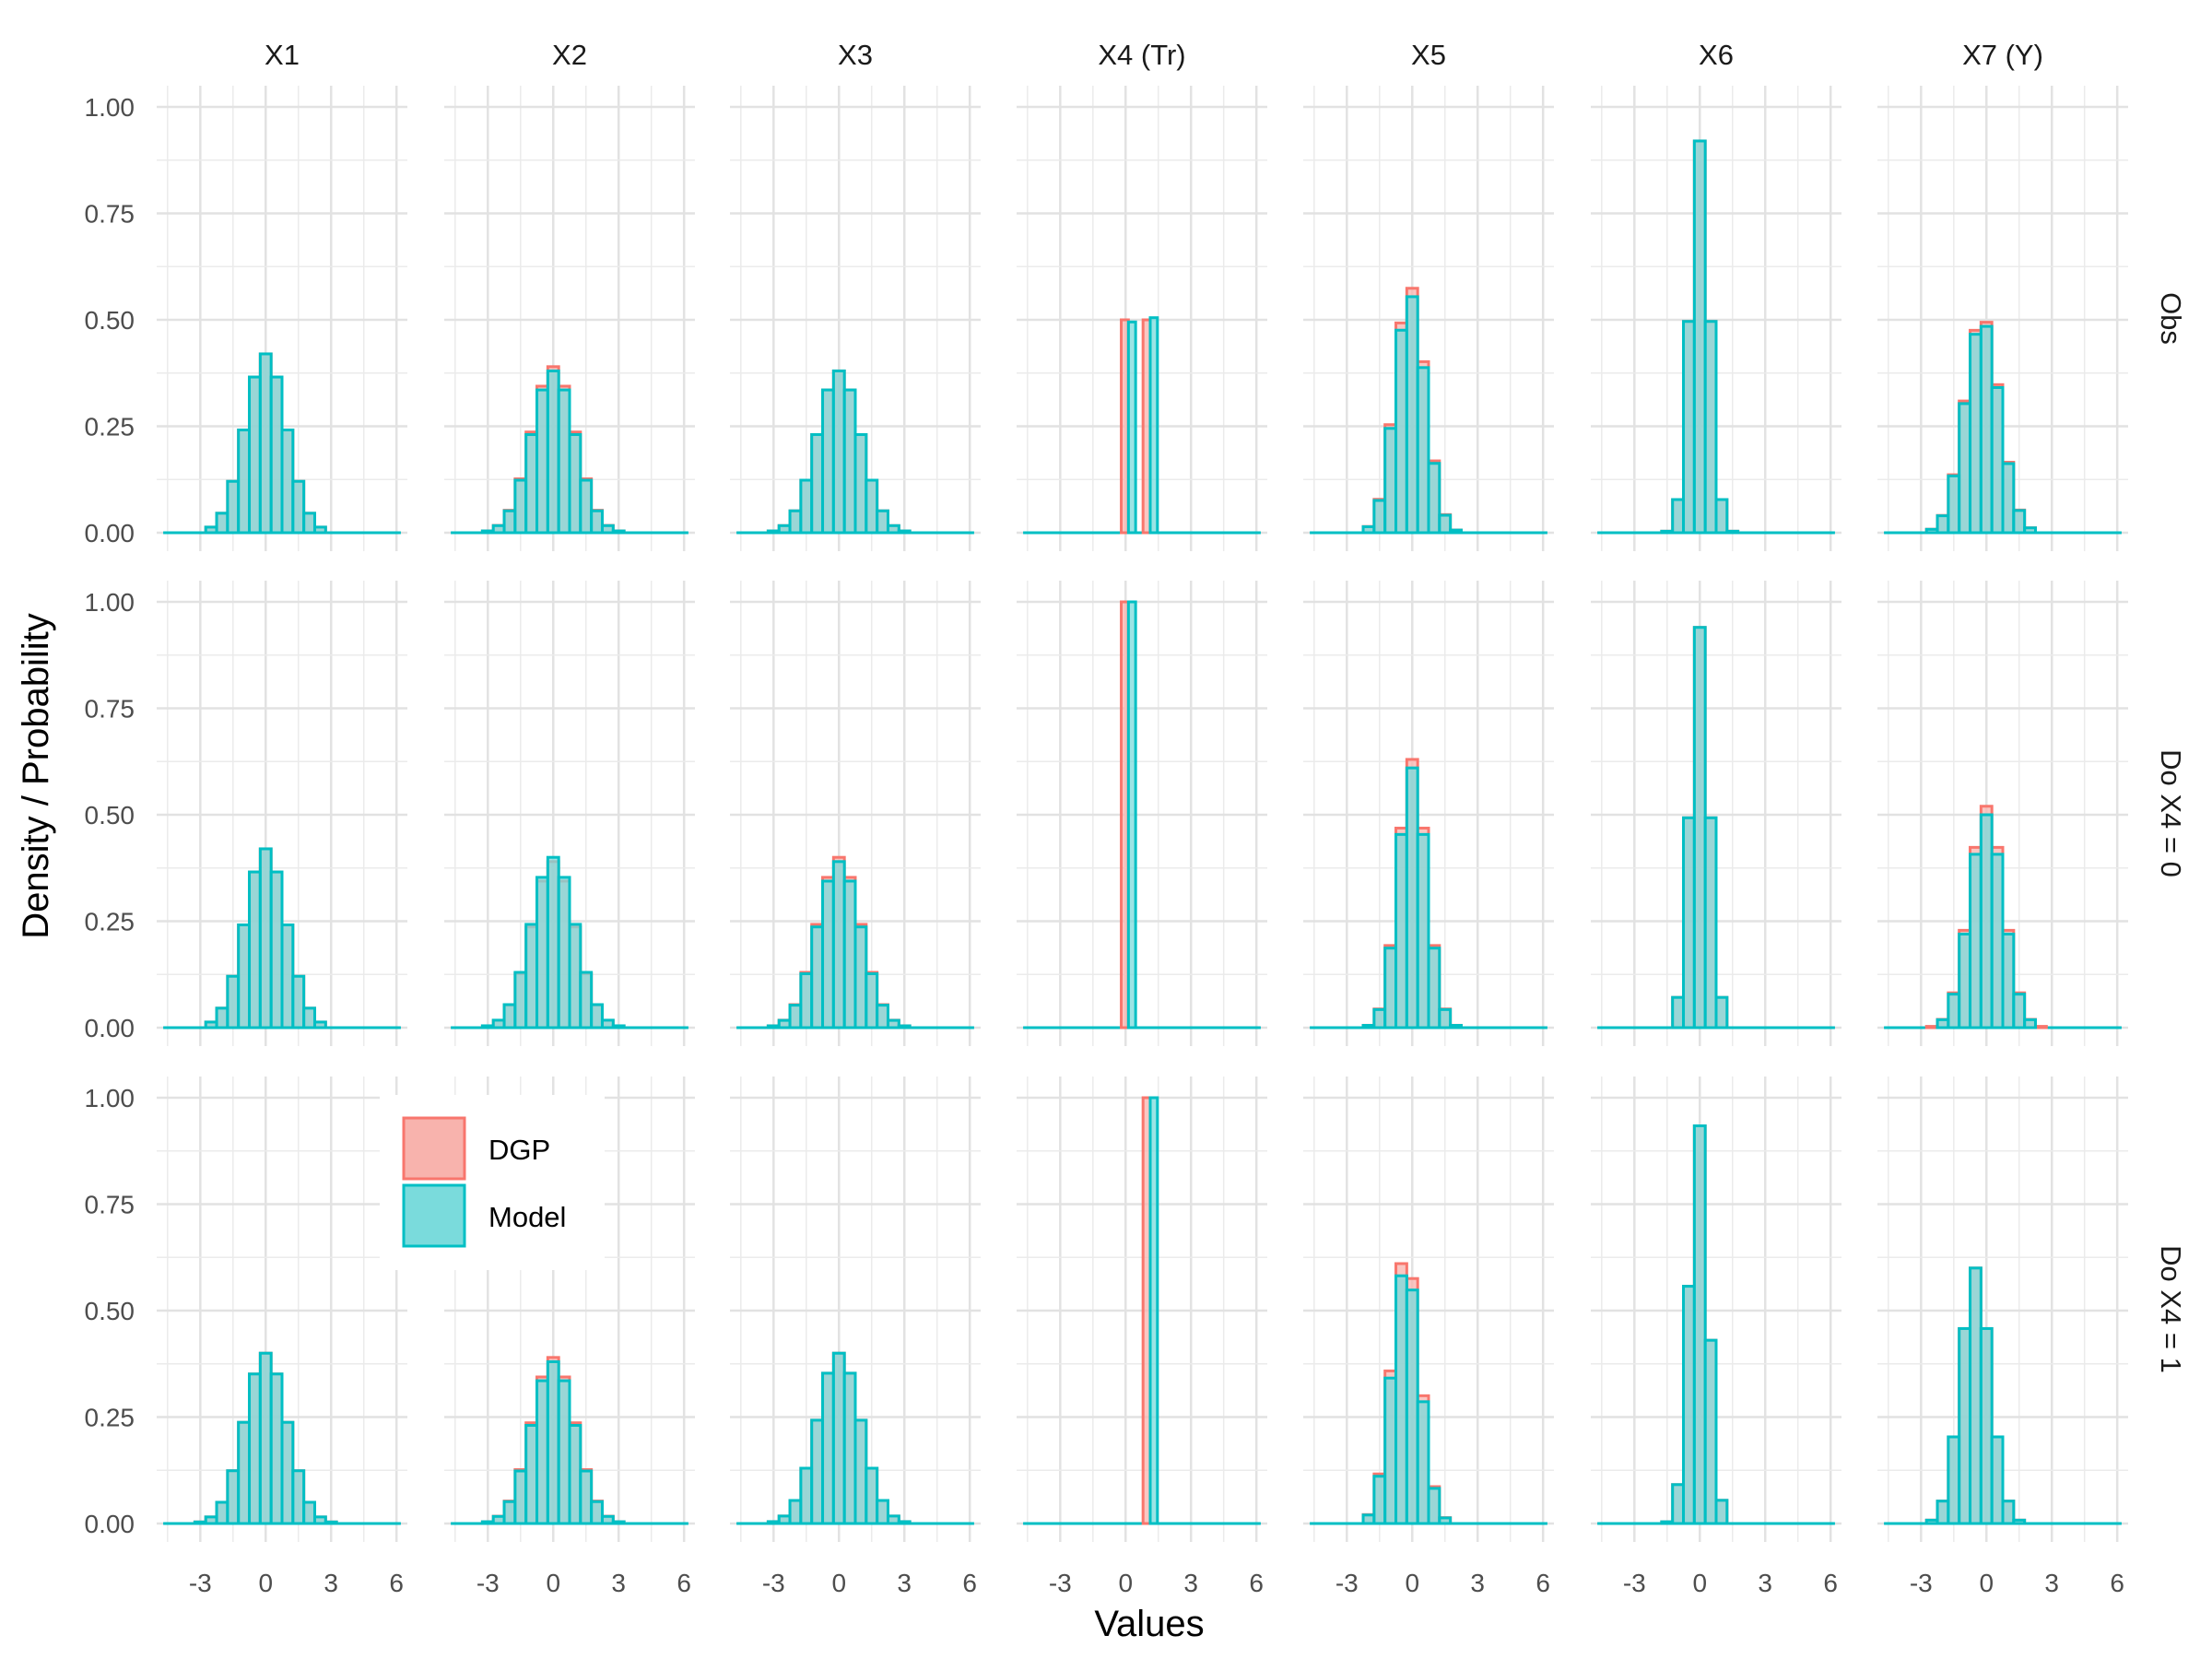  What do you see at coordinates (2171, 1309) in the screenshot?
I see `row-strip-label: Do X4 = 1` at bounding box center [2171, 1309].